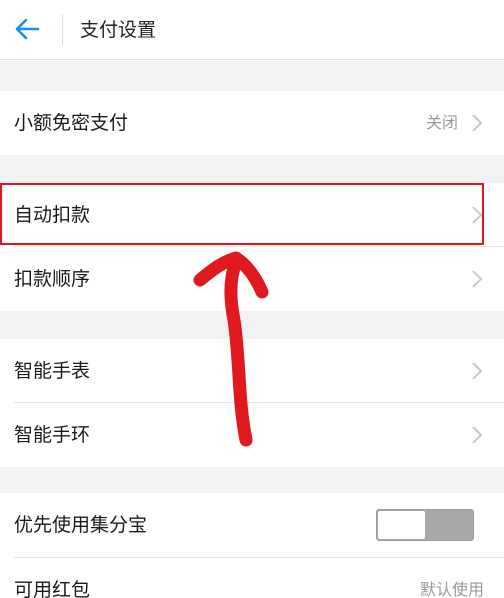 The width and height of the screenshot is (504, 598). I want to click on highlight-box, so click(242, 214).